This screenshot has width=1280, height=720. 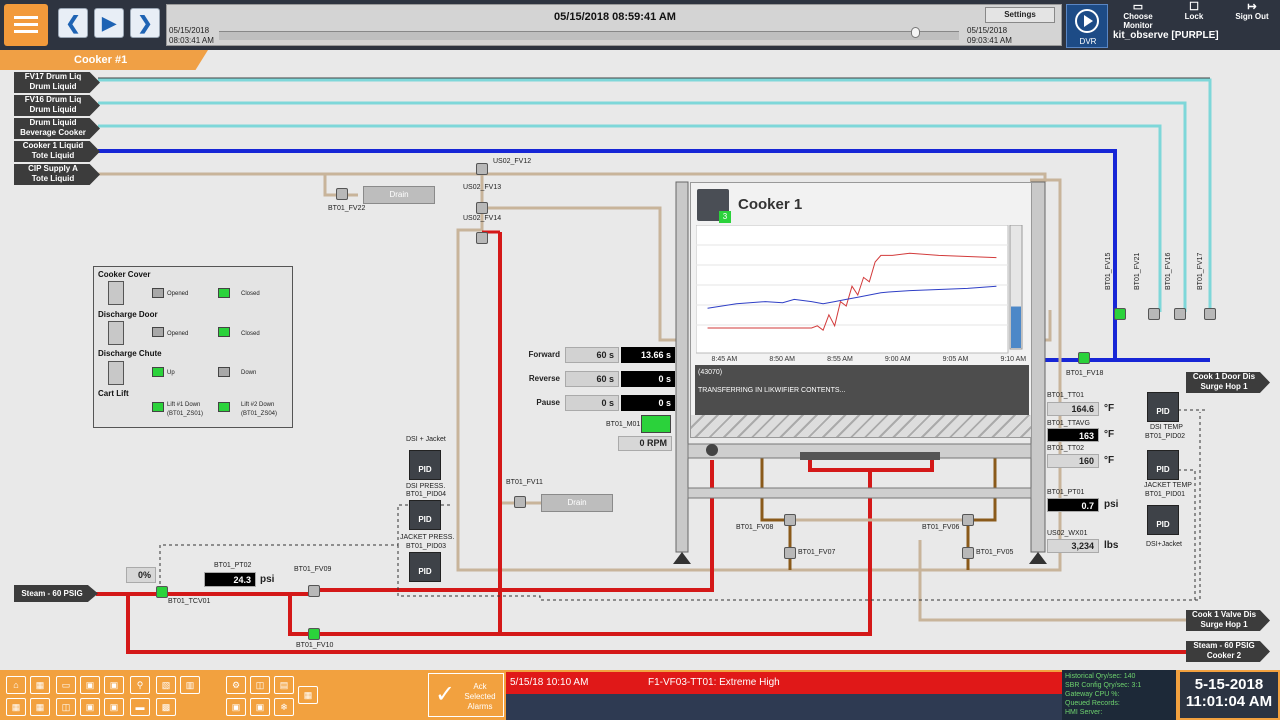 What do you see at coordinates (1084, 358) in the screenshot?
I see `valve-bt01-fv18` at bounding box center [1084, 358].